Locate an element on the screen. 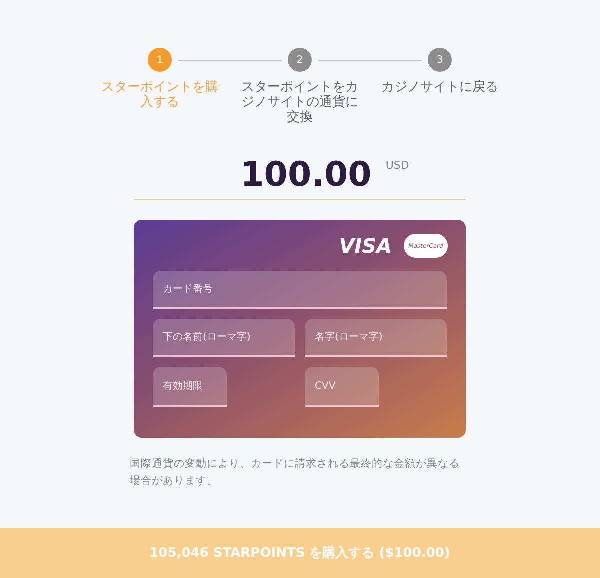  buy-button: 105,046 STARPOINTS を購入する ($100.00) is located at coordinates (300, 553).